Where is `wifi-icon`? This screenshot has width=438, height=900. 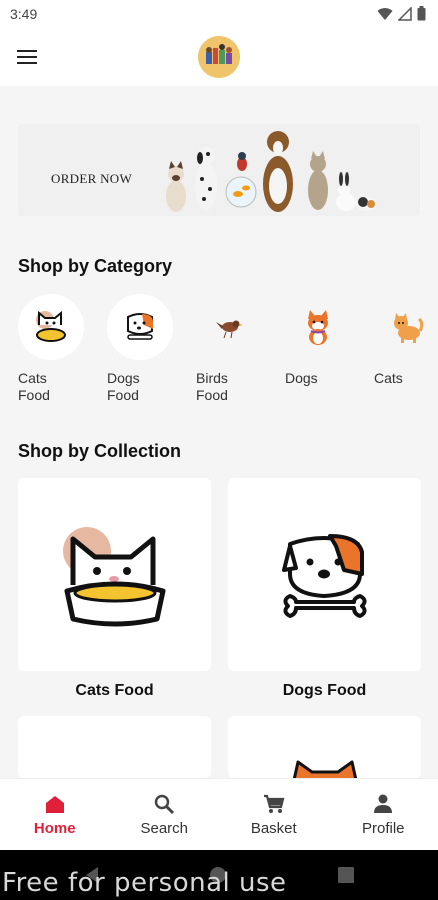
wifi-icon is located at coordinates (385, 13).